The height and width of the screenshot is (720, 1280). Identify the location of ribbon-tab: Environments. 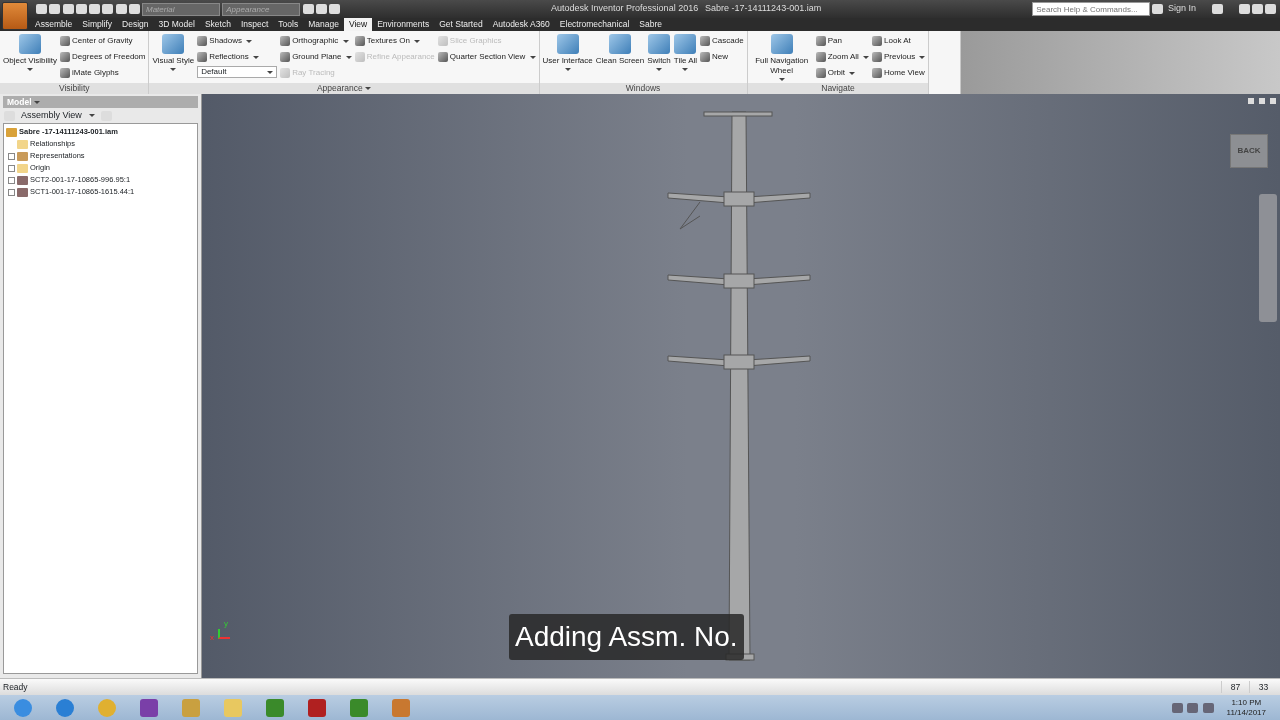
(403, 24).